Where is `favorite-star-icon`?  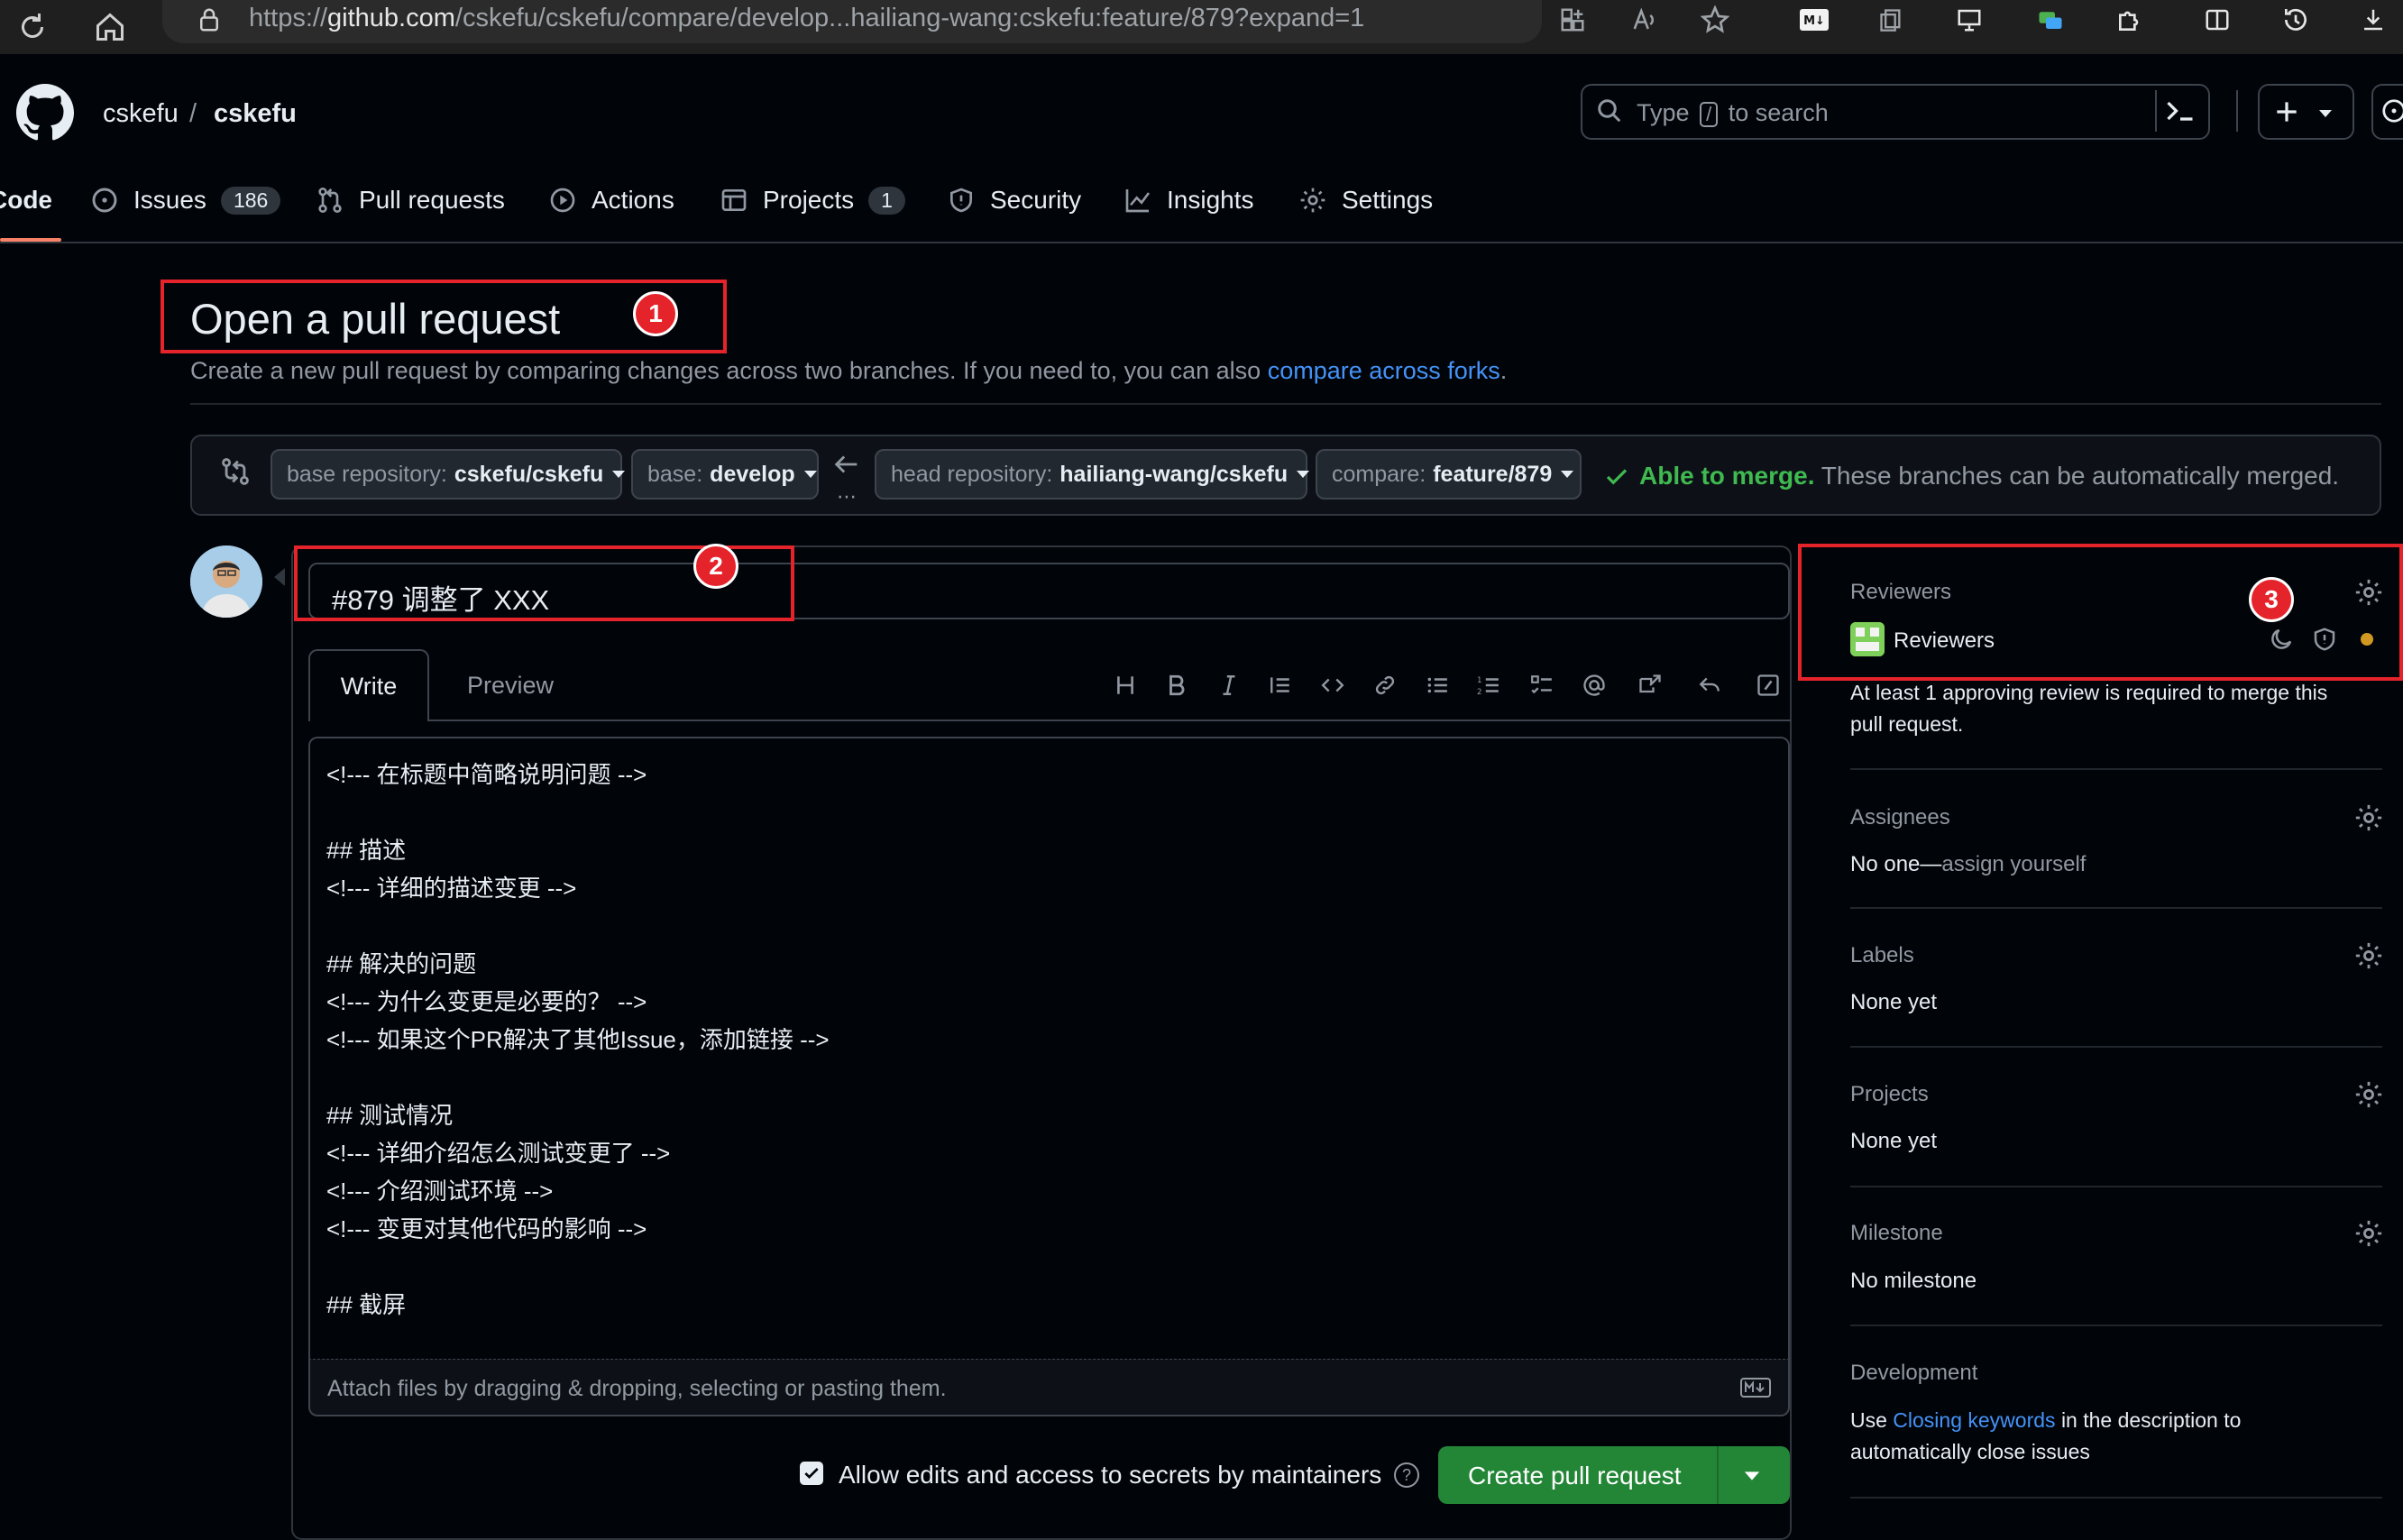 favorite-star-icon is located at coordinates (1715, 20).